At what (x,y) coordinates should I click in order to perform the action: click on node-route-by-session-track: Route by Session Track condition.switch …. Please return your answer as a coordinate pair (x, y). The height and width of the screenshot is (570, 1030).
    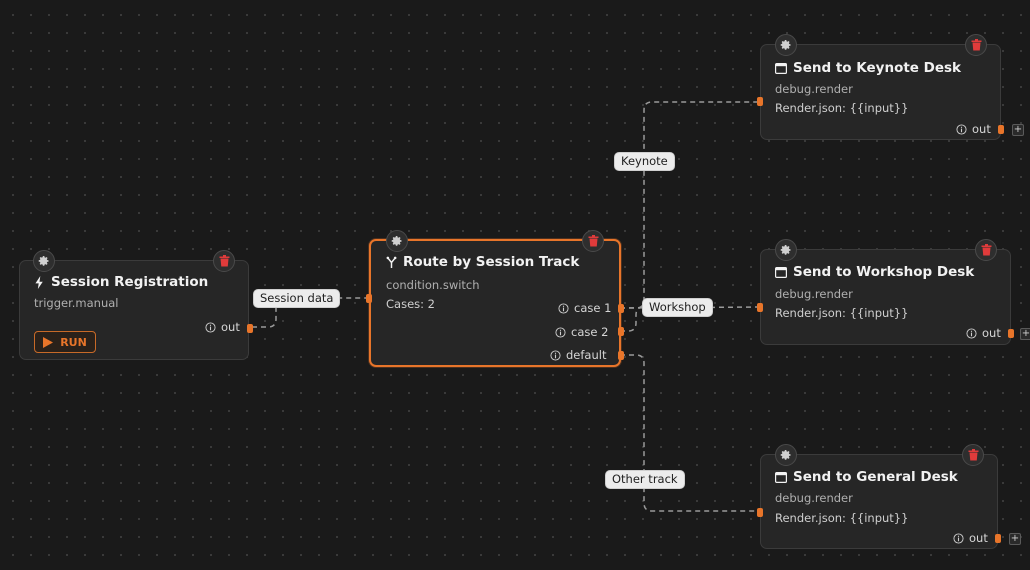
    Looking at the image, I should click on (495, 298).